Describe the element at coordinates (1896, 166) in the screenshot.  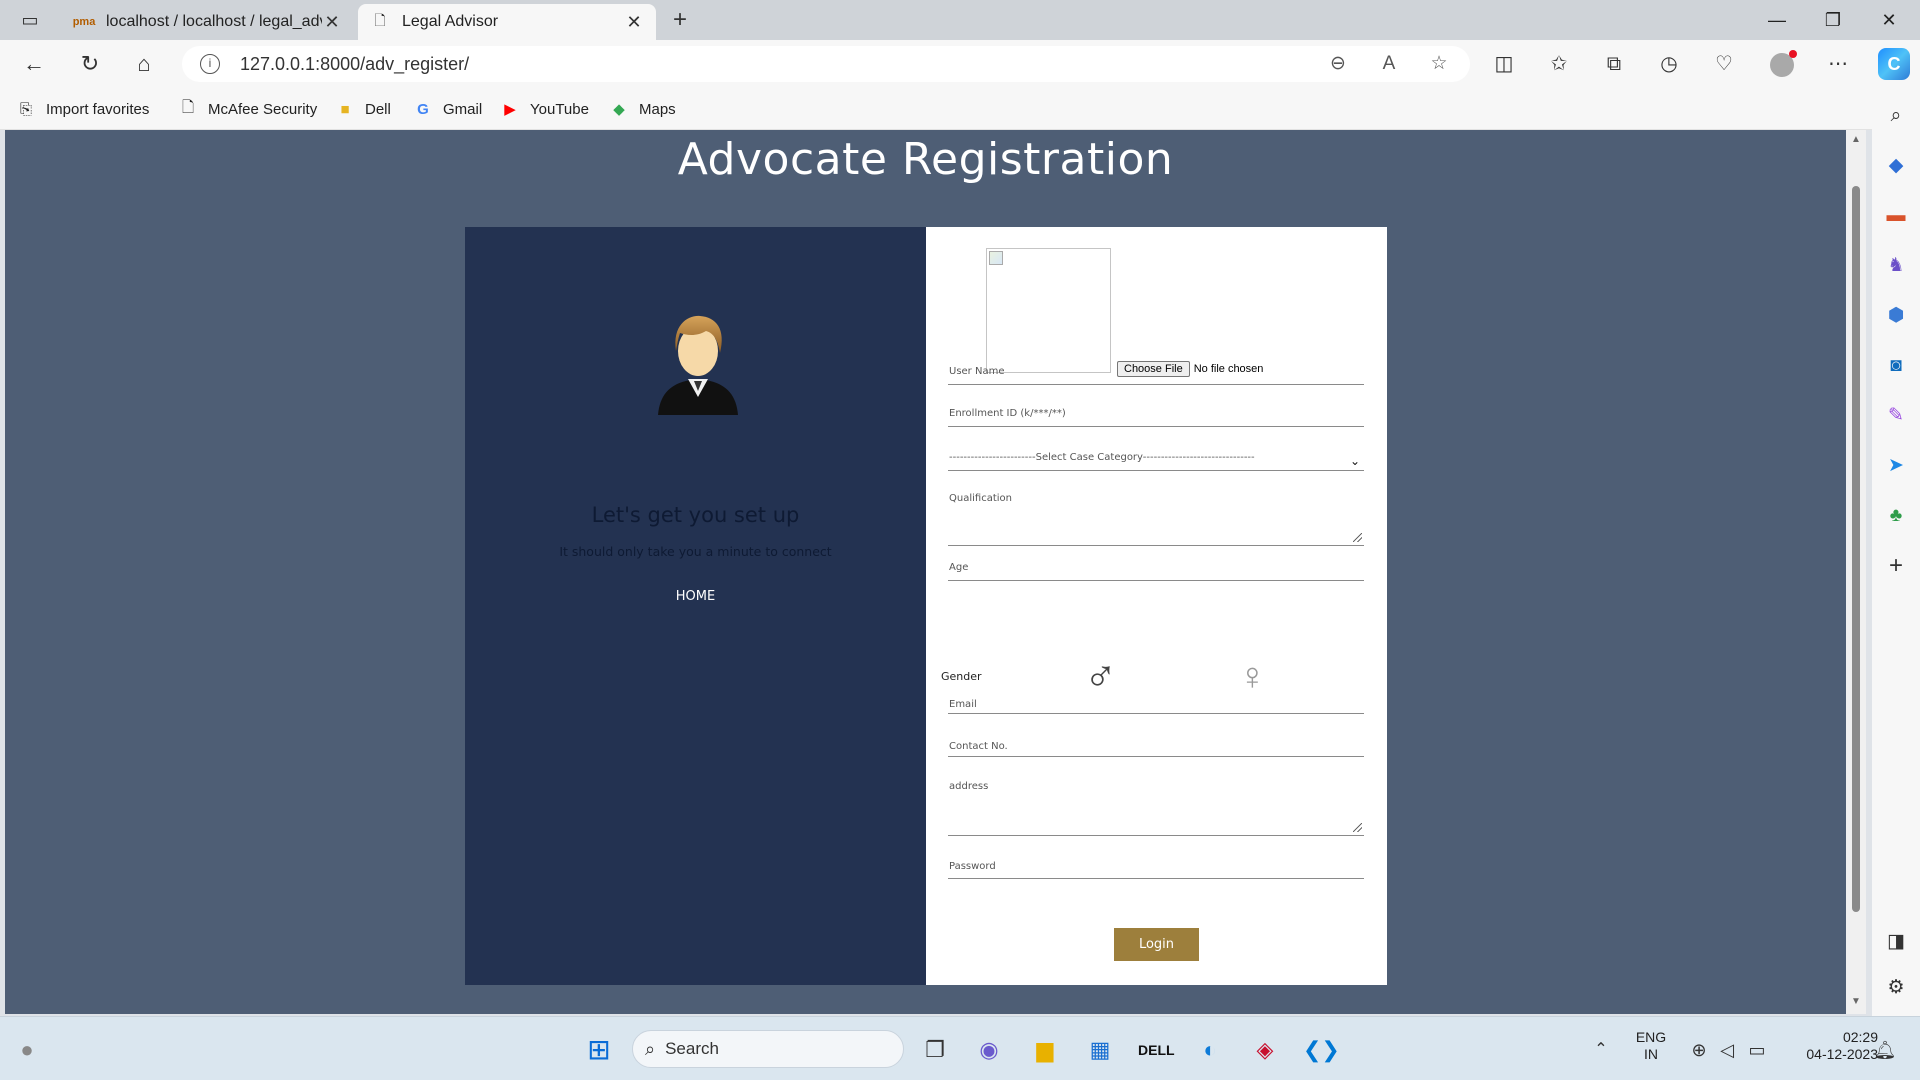
I see `shopping-tag-icon: ◆` at that location.